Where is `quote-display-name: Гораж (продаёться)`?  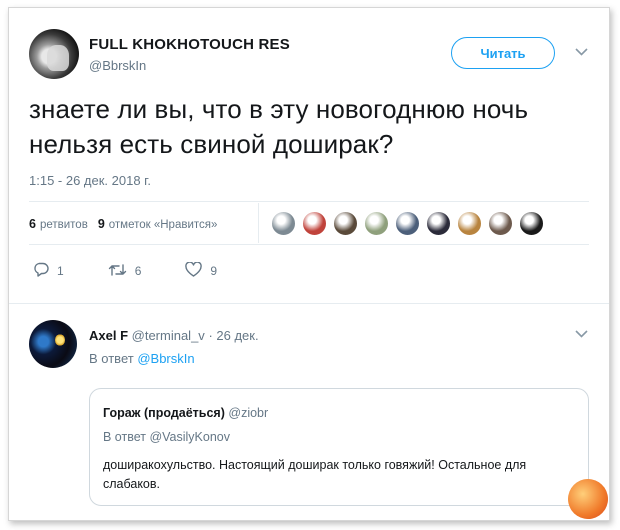 quote-display-name: Гораж (продаёться) is located at coordinates (164, 413).